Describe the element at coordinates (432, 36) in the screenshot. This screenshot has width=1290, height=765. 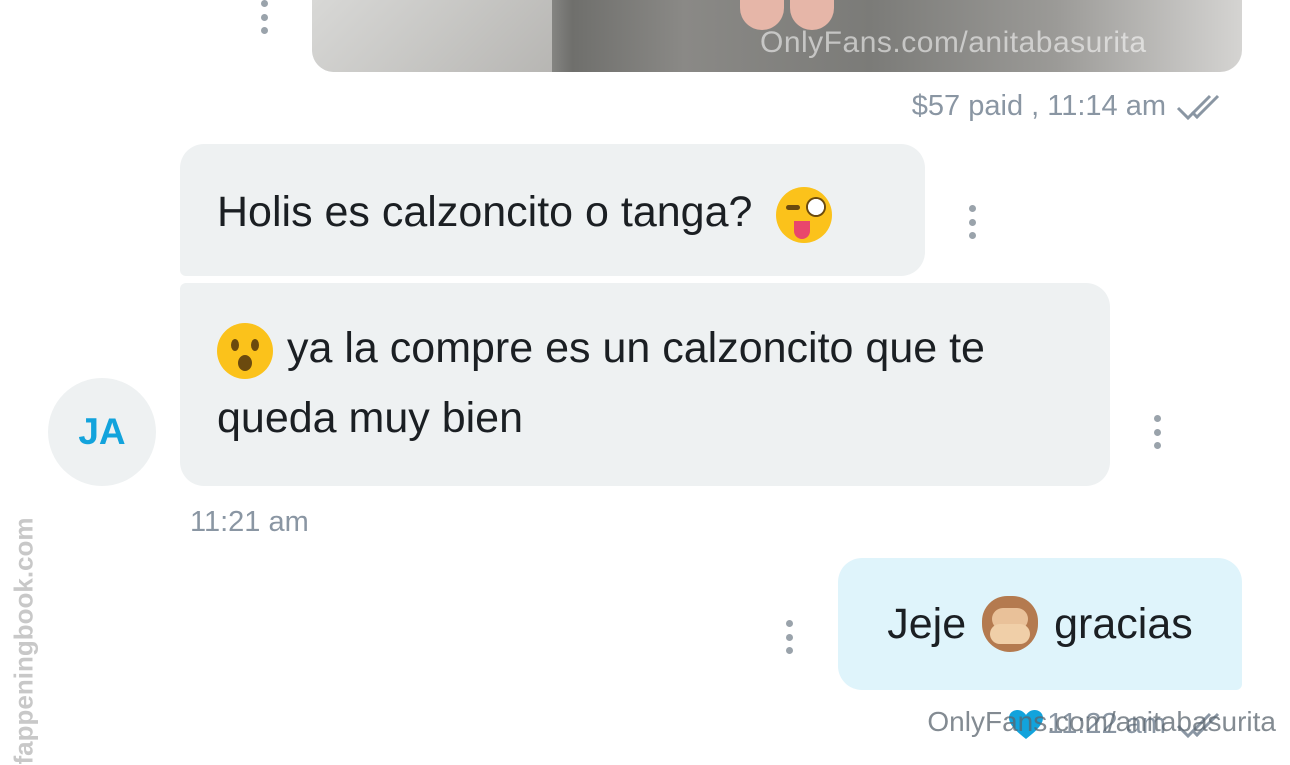
I see `photo-rug` at that location.